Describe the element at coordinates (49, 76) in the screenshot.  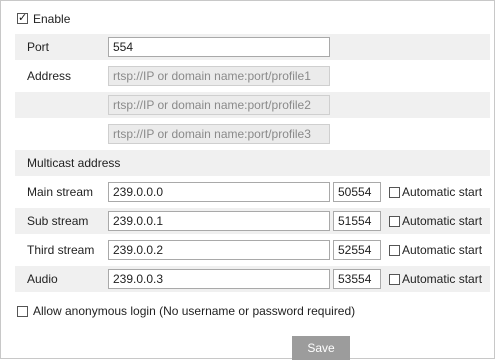
I see `address-label: Address` at that location.